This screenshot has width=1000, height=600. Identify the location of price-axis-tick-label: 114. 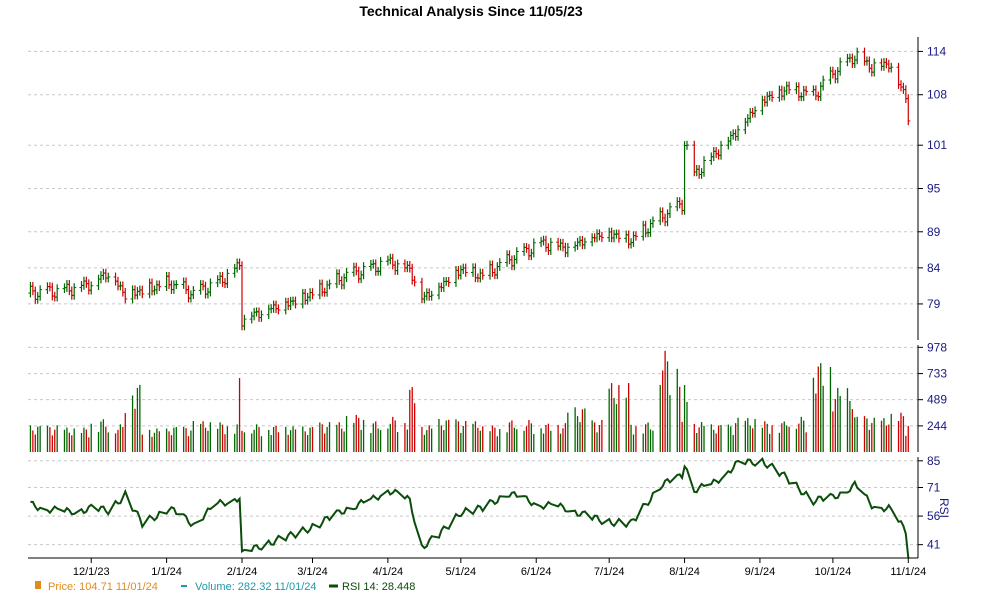
(936, 51).